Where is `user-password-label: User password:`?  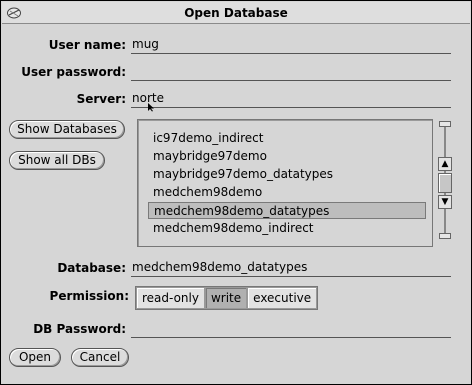 user-password-label: User password: is located at coordinates (73, 72).